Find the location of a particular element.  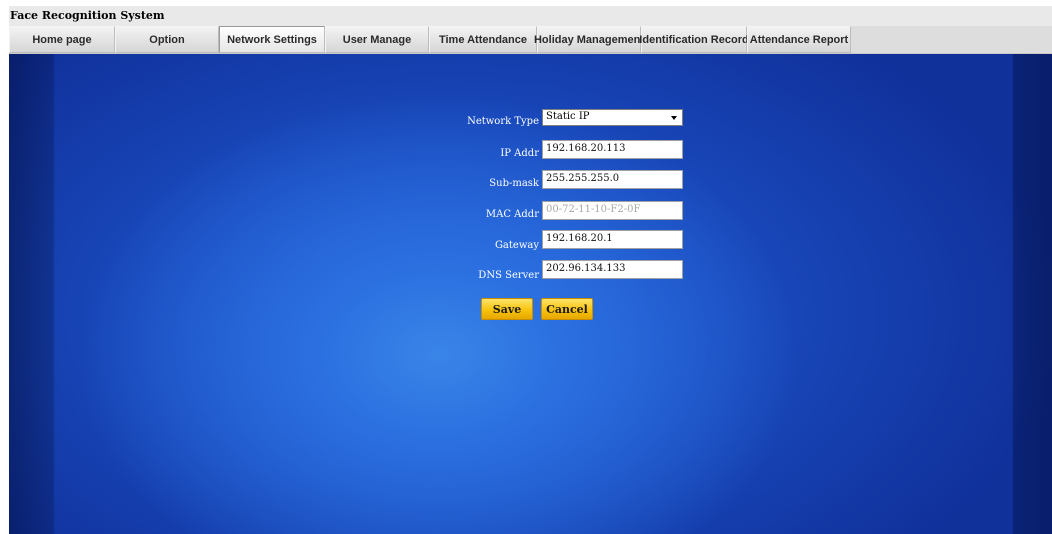

network-type-value: Static IP is located at coordinates (568, 116).